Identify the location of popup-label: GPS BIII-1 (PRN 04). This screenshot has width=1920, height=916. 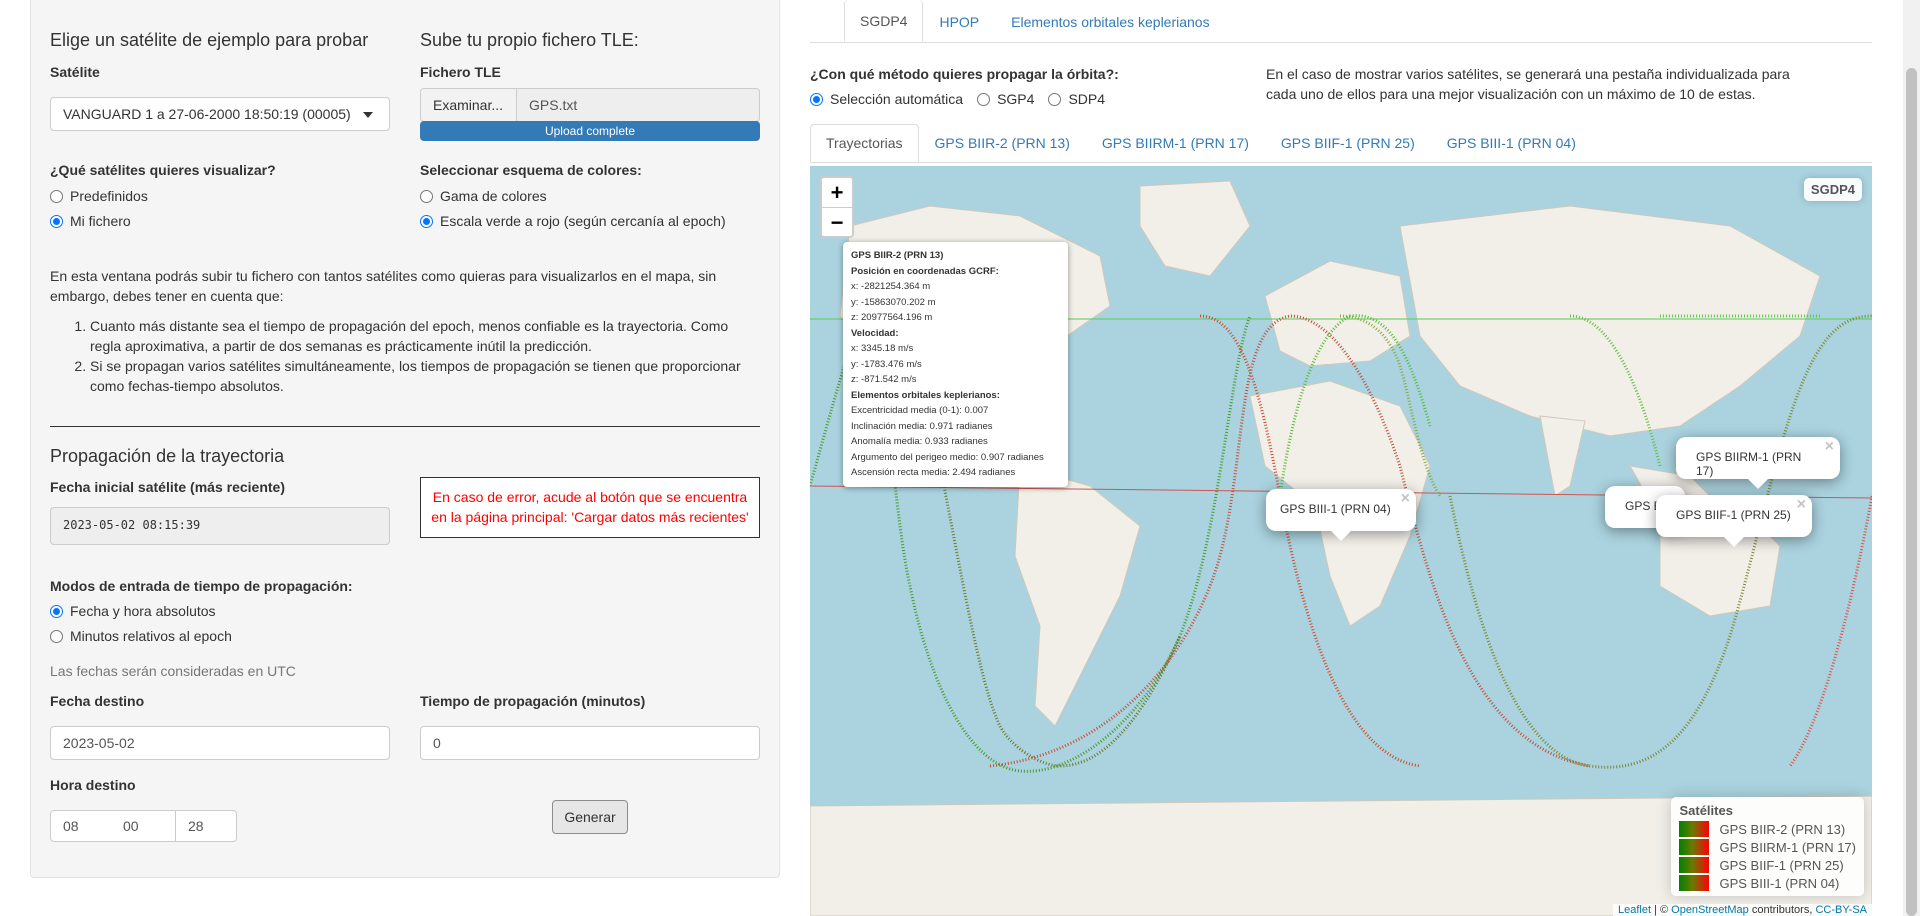
(1335, 509).